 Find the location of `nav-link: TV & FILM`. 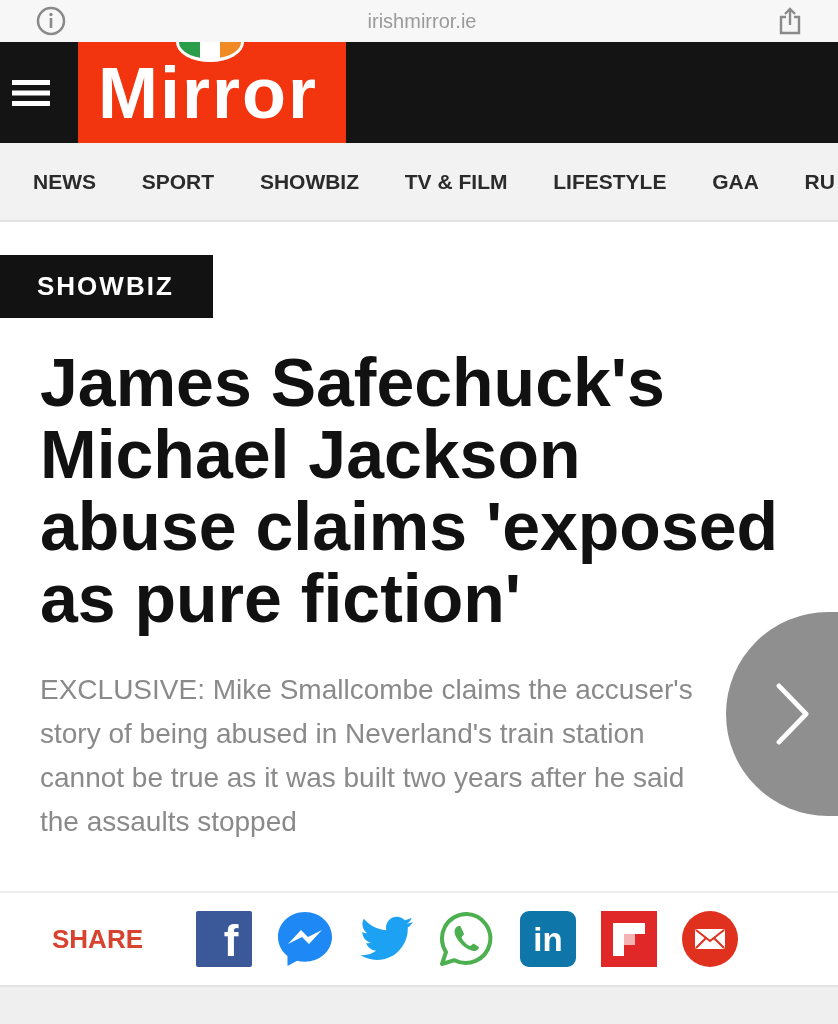

nav-link: TV & FILM is located at coordinates (456, 181).